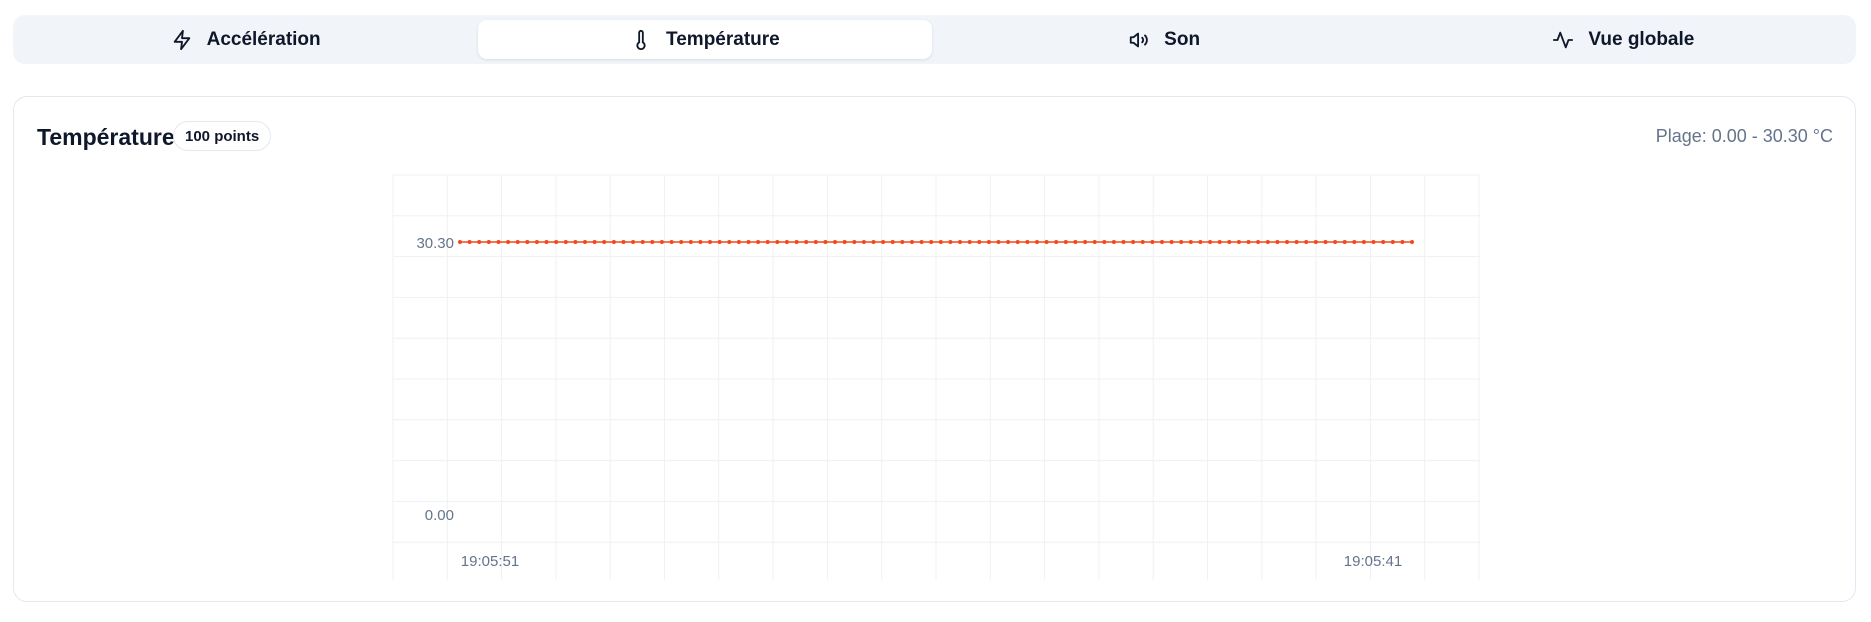 Image resolution: width=1871 pixels, height=622 pixels. I want to click on x-tick-label: 19:05:41, so click(1373, 561).